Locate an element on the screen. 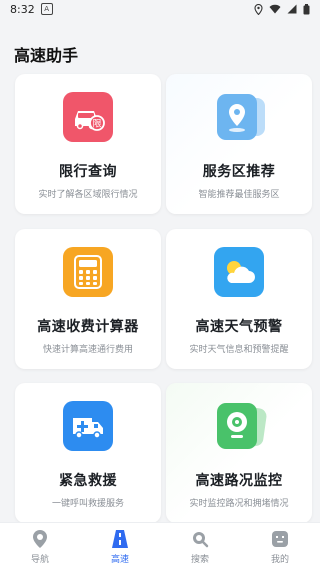 This screenshot has width=320, height=571. card-description: 实时了解各区域限行情况 is located at coordinates (88, 195).